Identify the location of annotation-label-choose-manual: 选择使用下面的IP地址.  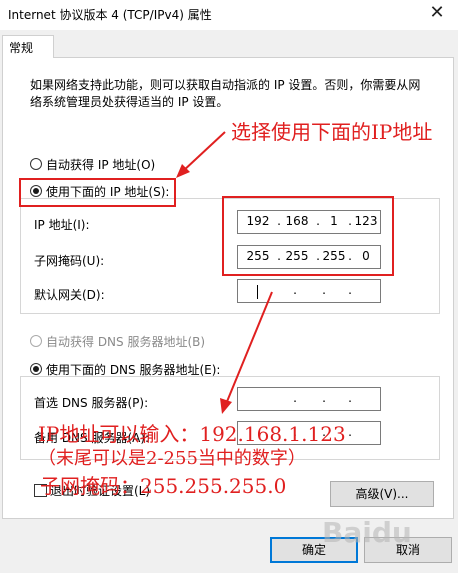
(332, 132).